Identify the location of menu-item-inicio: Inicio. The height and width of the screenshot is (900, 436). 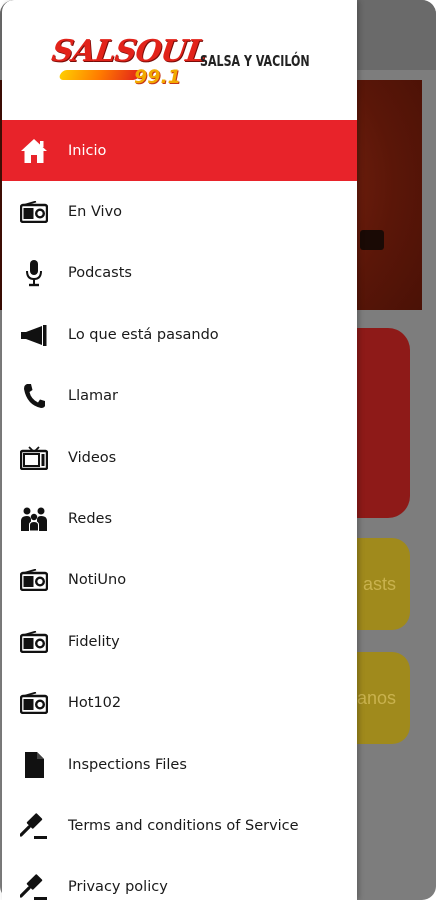
(179, 151).